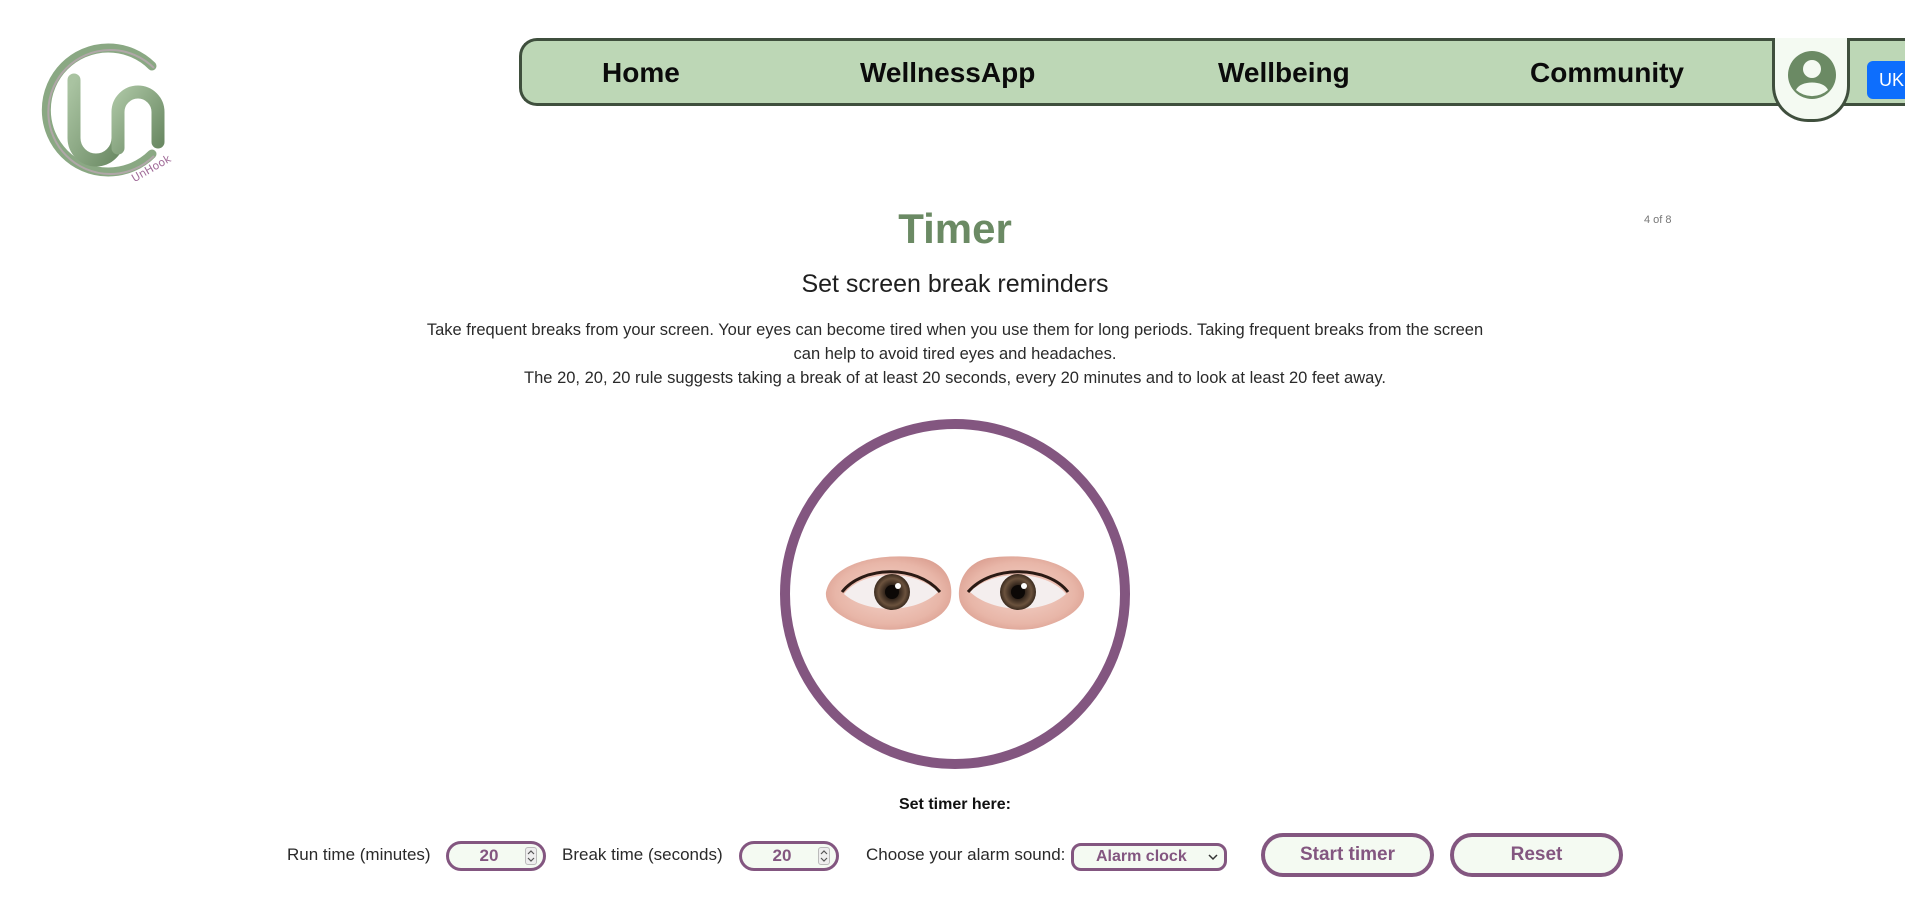 This screenshot has height=914, width=1905. Describe the element at coordinates (1141, 856) in the screenshot. I see `alarm-sound-selected: Alarm clock` at that location.